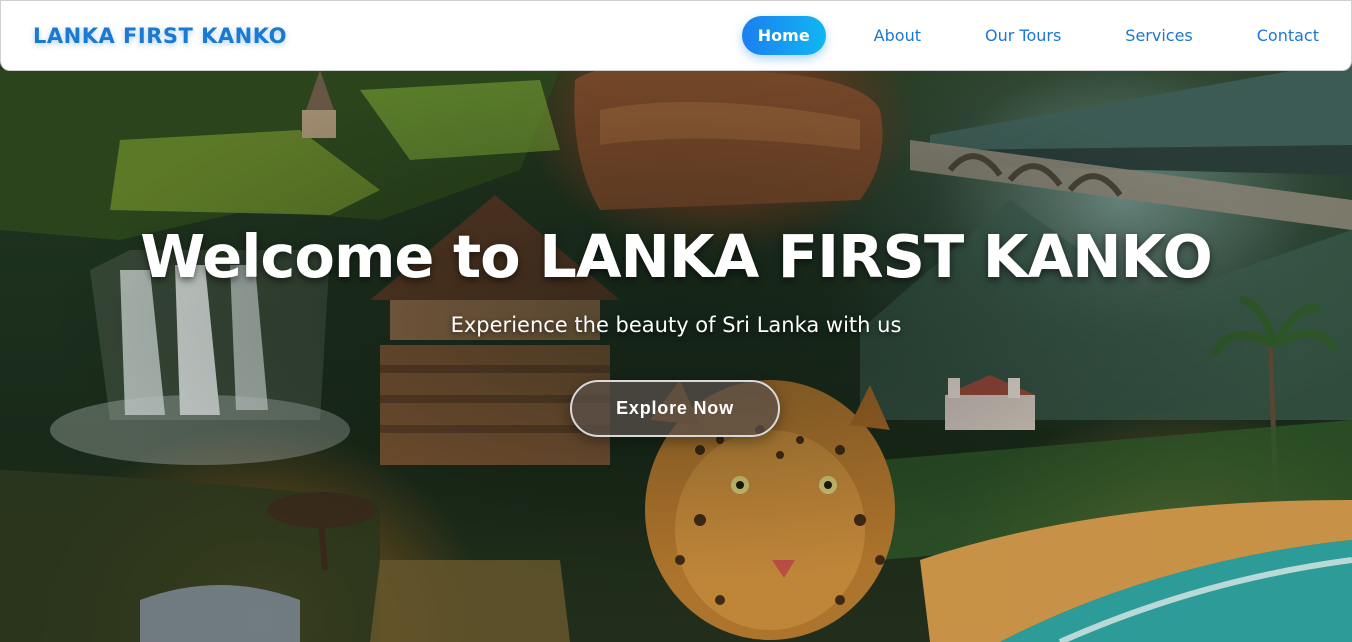 Image resolution: width=1352 pixels, height=642 pixels. What do you see at coordinates (676, 256) in the screenshot?
I see `hero-title: Welcome to LANKA FIRST KANKO` at bounding box center [676, 256].